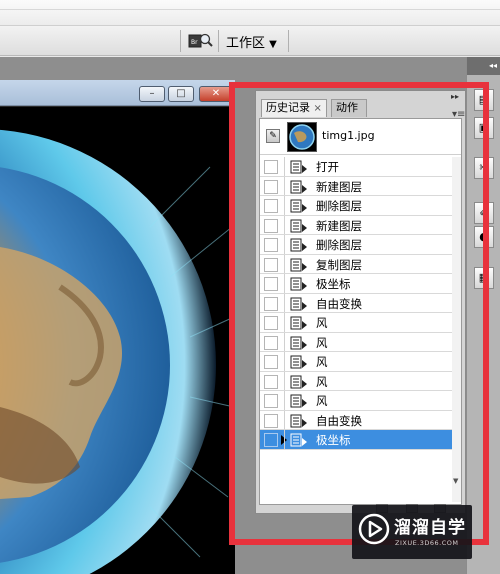 The height and width of the screenshot is (574, 500). What do you see at coordinates (194, 42) in the screenshot?
I see `svg-text: Br` at bounding box center [194, 42].